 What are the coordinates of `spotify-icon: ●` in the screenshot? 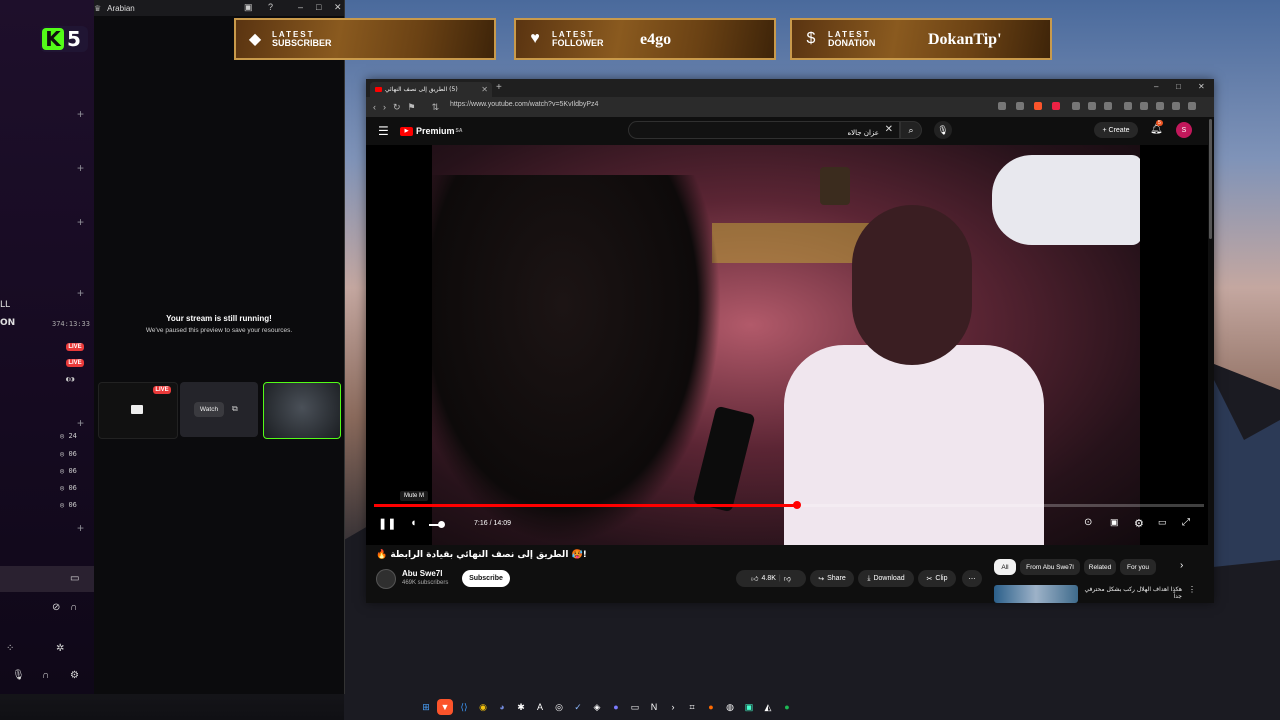 It's located at (787, 707).